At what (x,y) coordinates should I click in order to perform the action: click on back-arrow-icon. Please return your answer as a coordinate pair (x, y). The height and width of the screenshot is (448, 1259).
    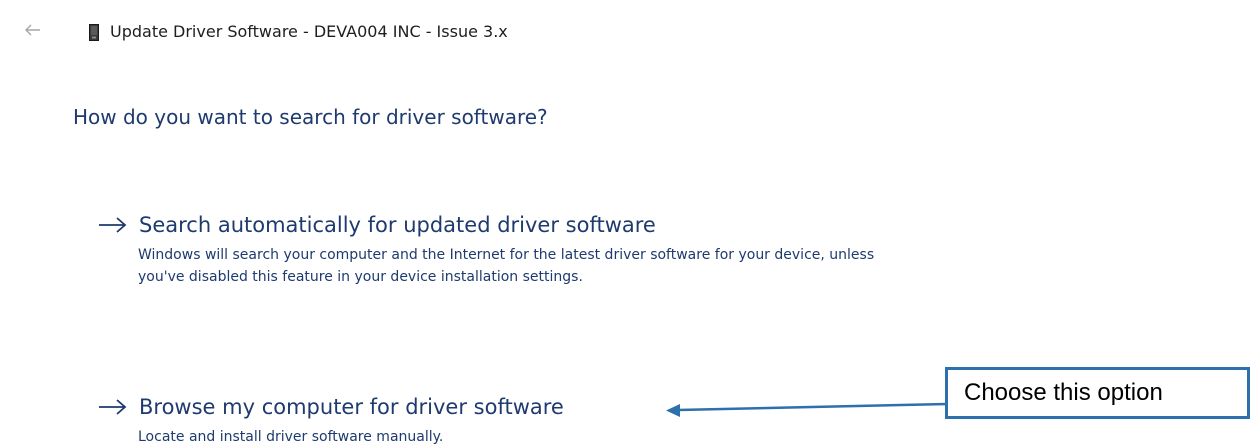
    Looking at the image, I should click on (32, 30).